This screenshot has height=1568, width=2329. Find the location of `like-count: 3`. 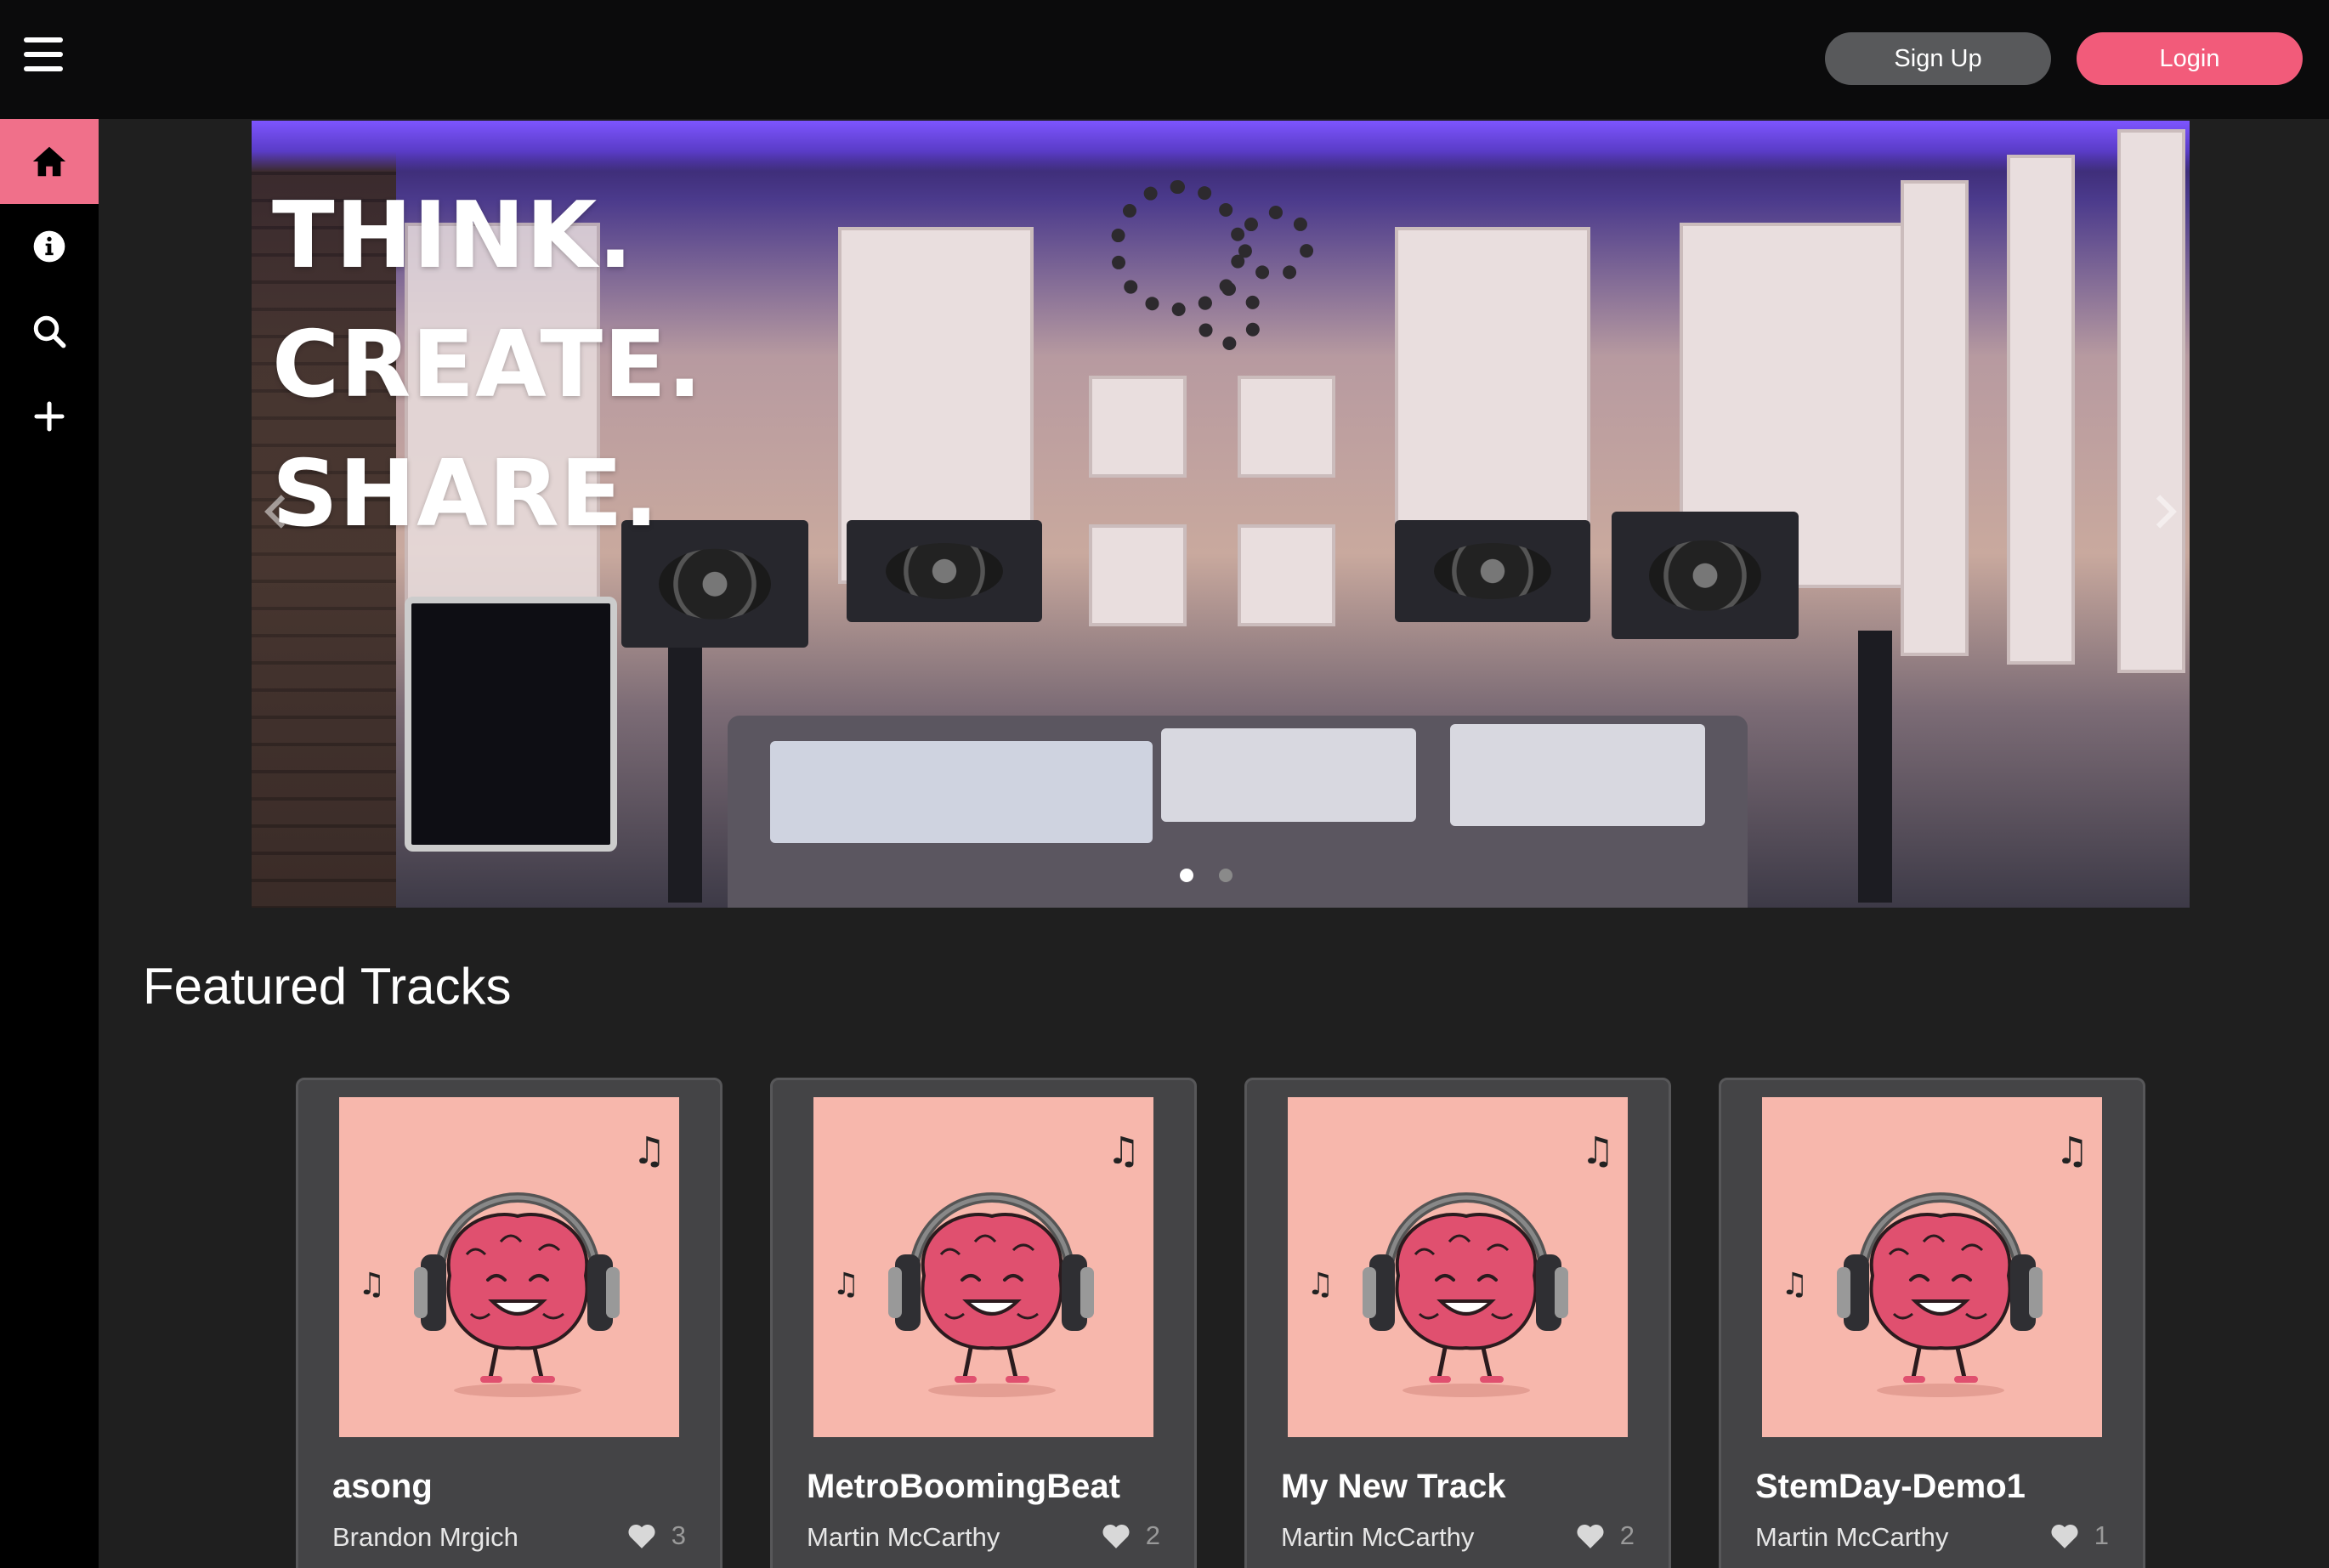

like-count: 3 is located at coordinates (678, 1535).